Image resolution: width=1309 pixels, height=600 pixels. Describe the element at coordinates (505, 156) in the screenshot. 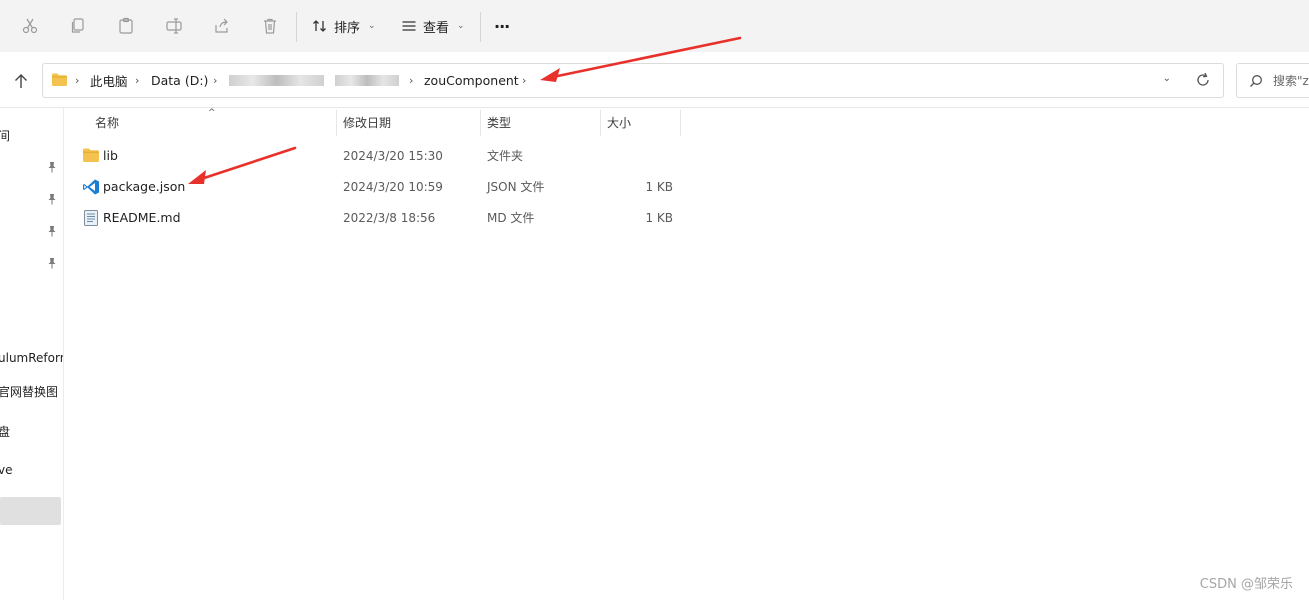

I see `file-type: 文件夹` at that location.